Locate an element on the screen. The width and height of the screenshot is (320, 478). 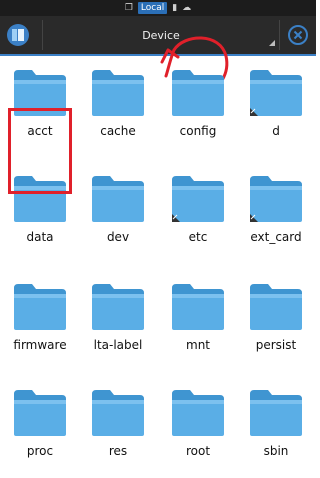
folder-item: firmware is located at coordinates (40, 322).